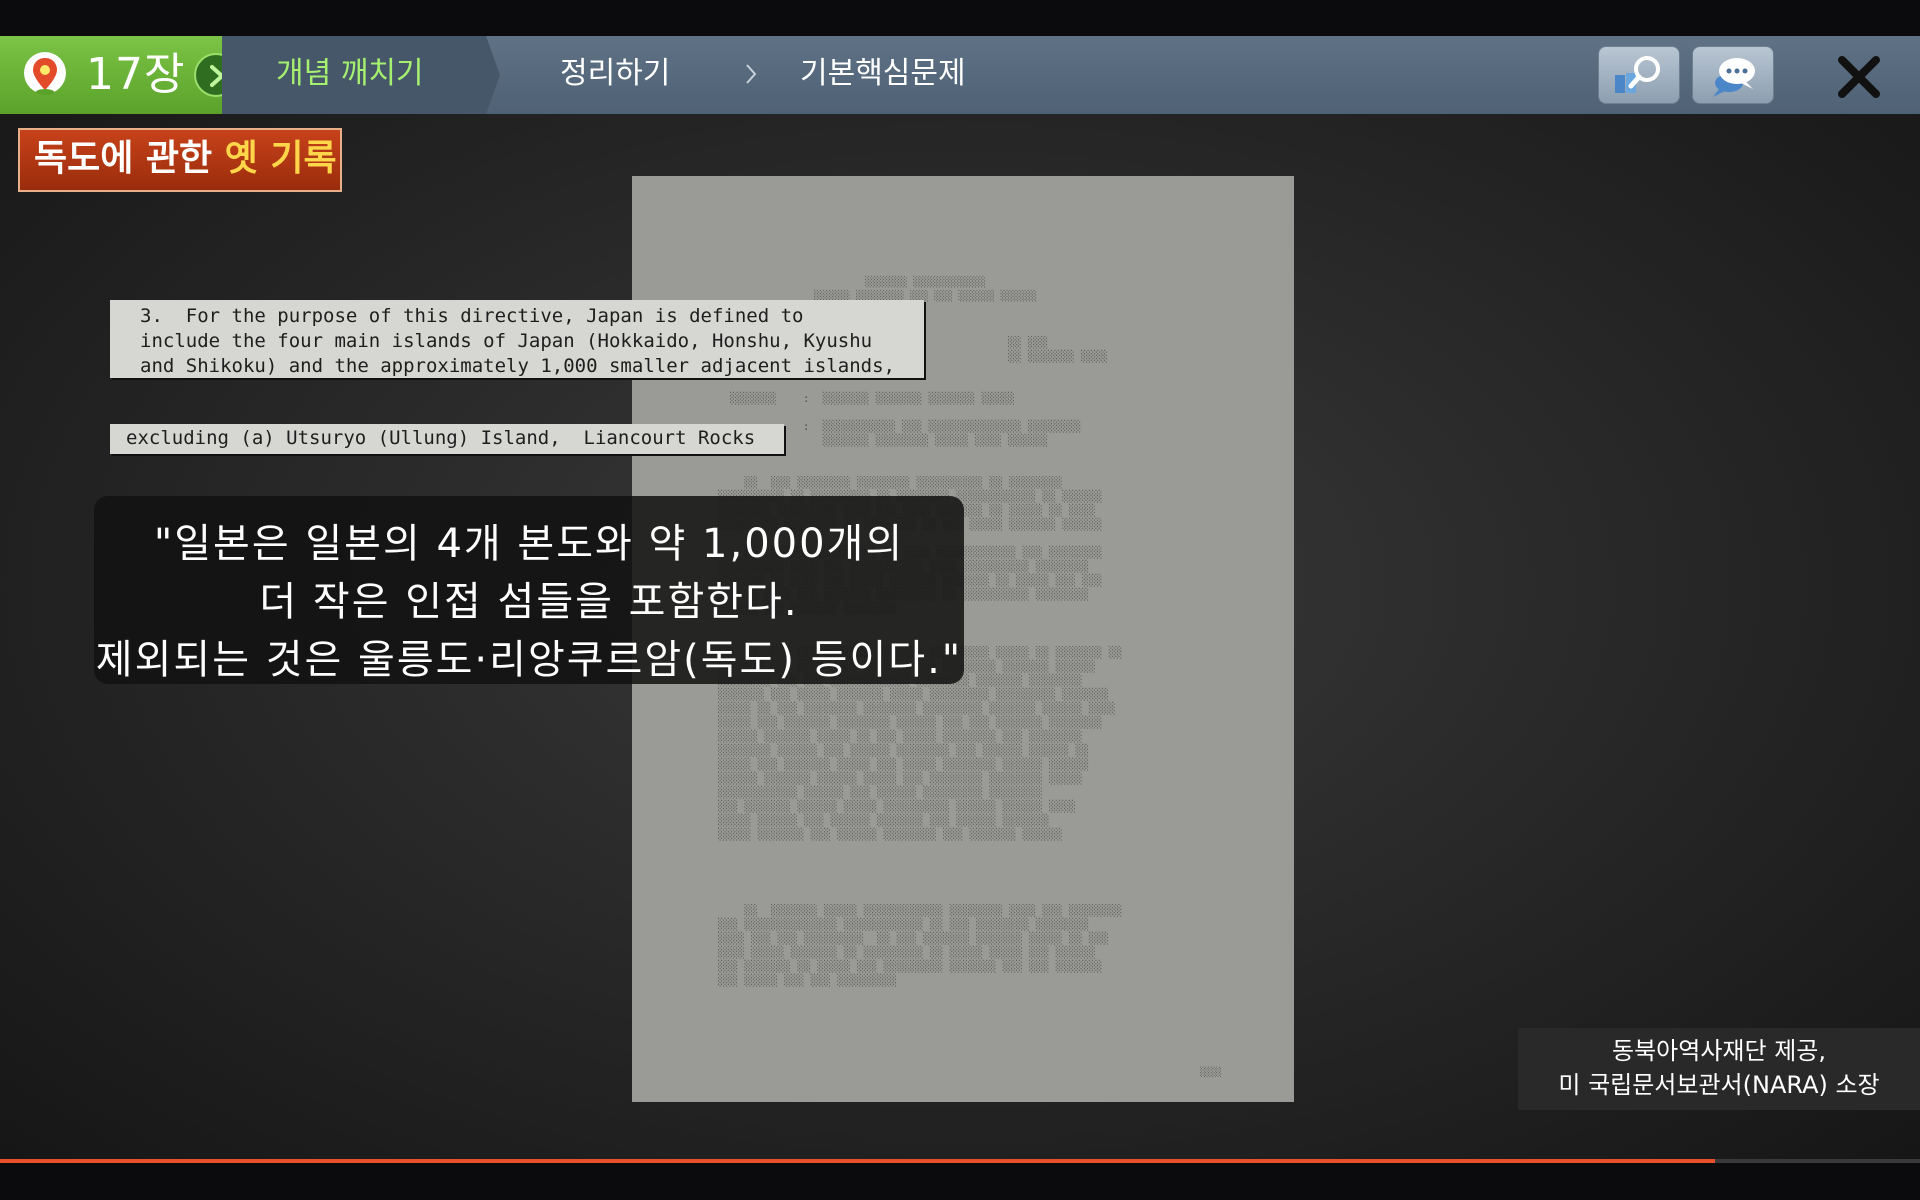  What do you see at coordinates (1211, 1073) in the screenshot?
I see `document-footer-texture: ░░░░` at bounding box center [1211, 1073].